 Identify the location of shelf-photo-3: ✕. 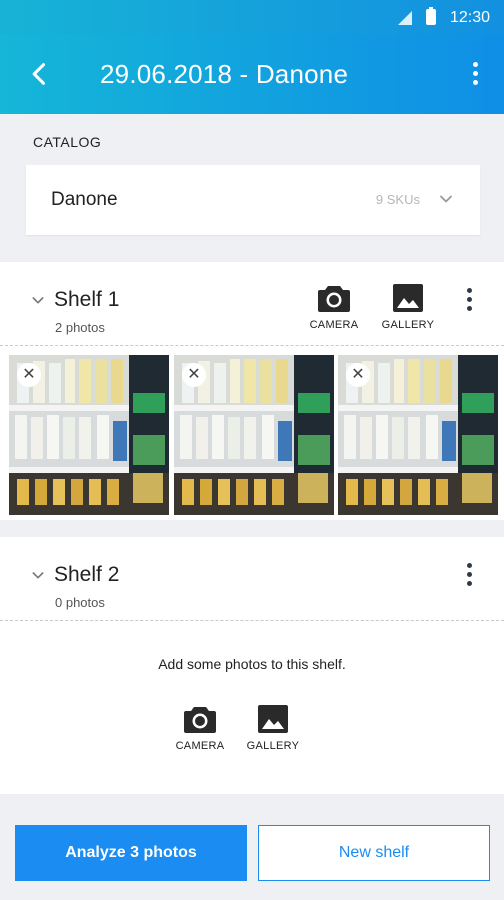
(418, 435).